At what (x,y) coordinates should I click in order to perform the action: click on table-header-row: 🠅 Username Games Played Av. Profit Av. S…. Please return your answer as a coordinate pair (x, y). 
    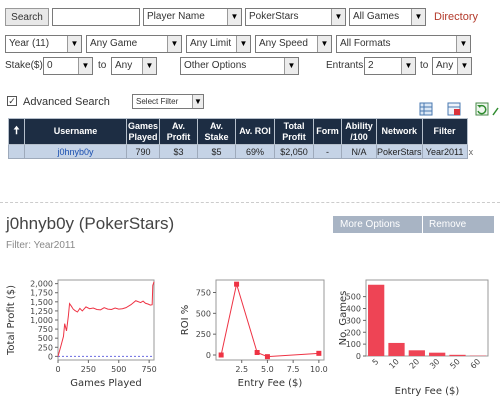
    Looking at the image, I should click on (241, 131).